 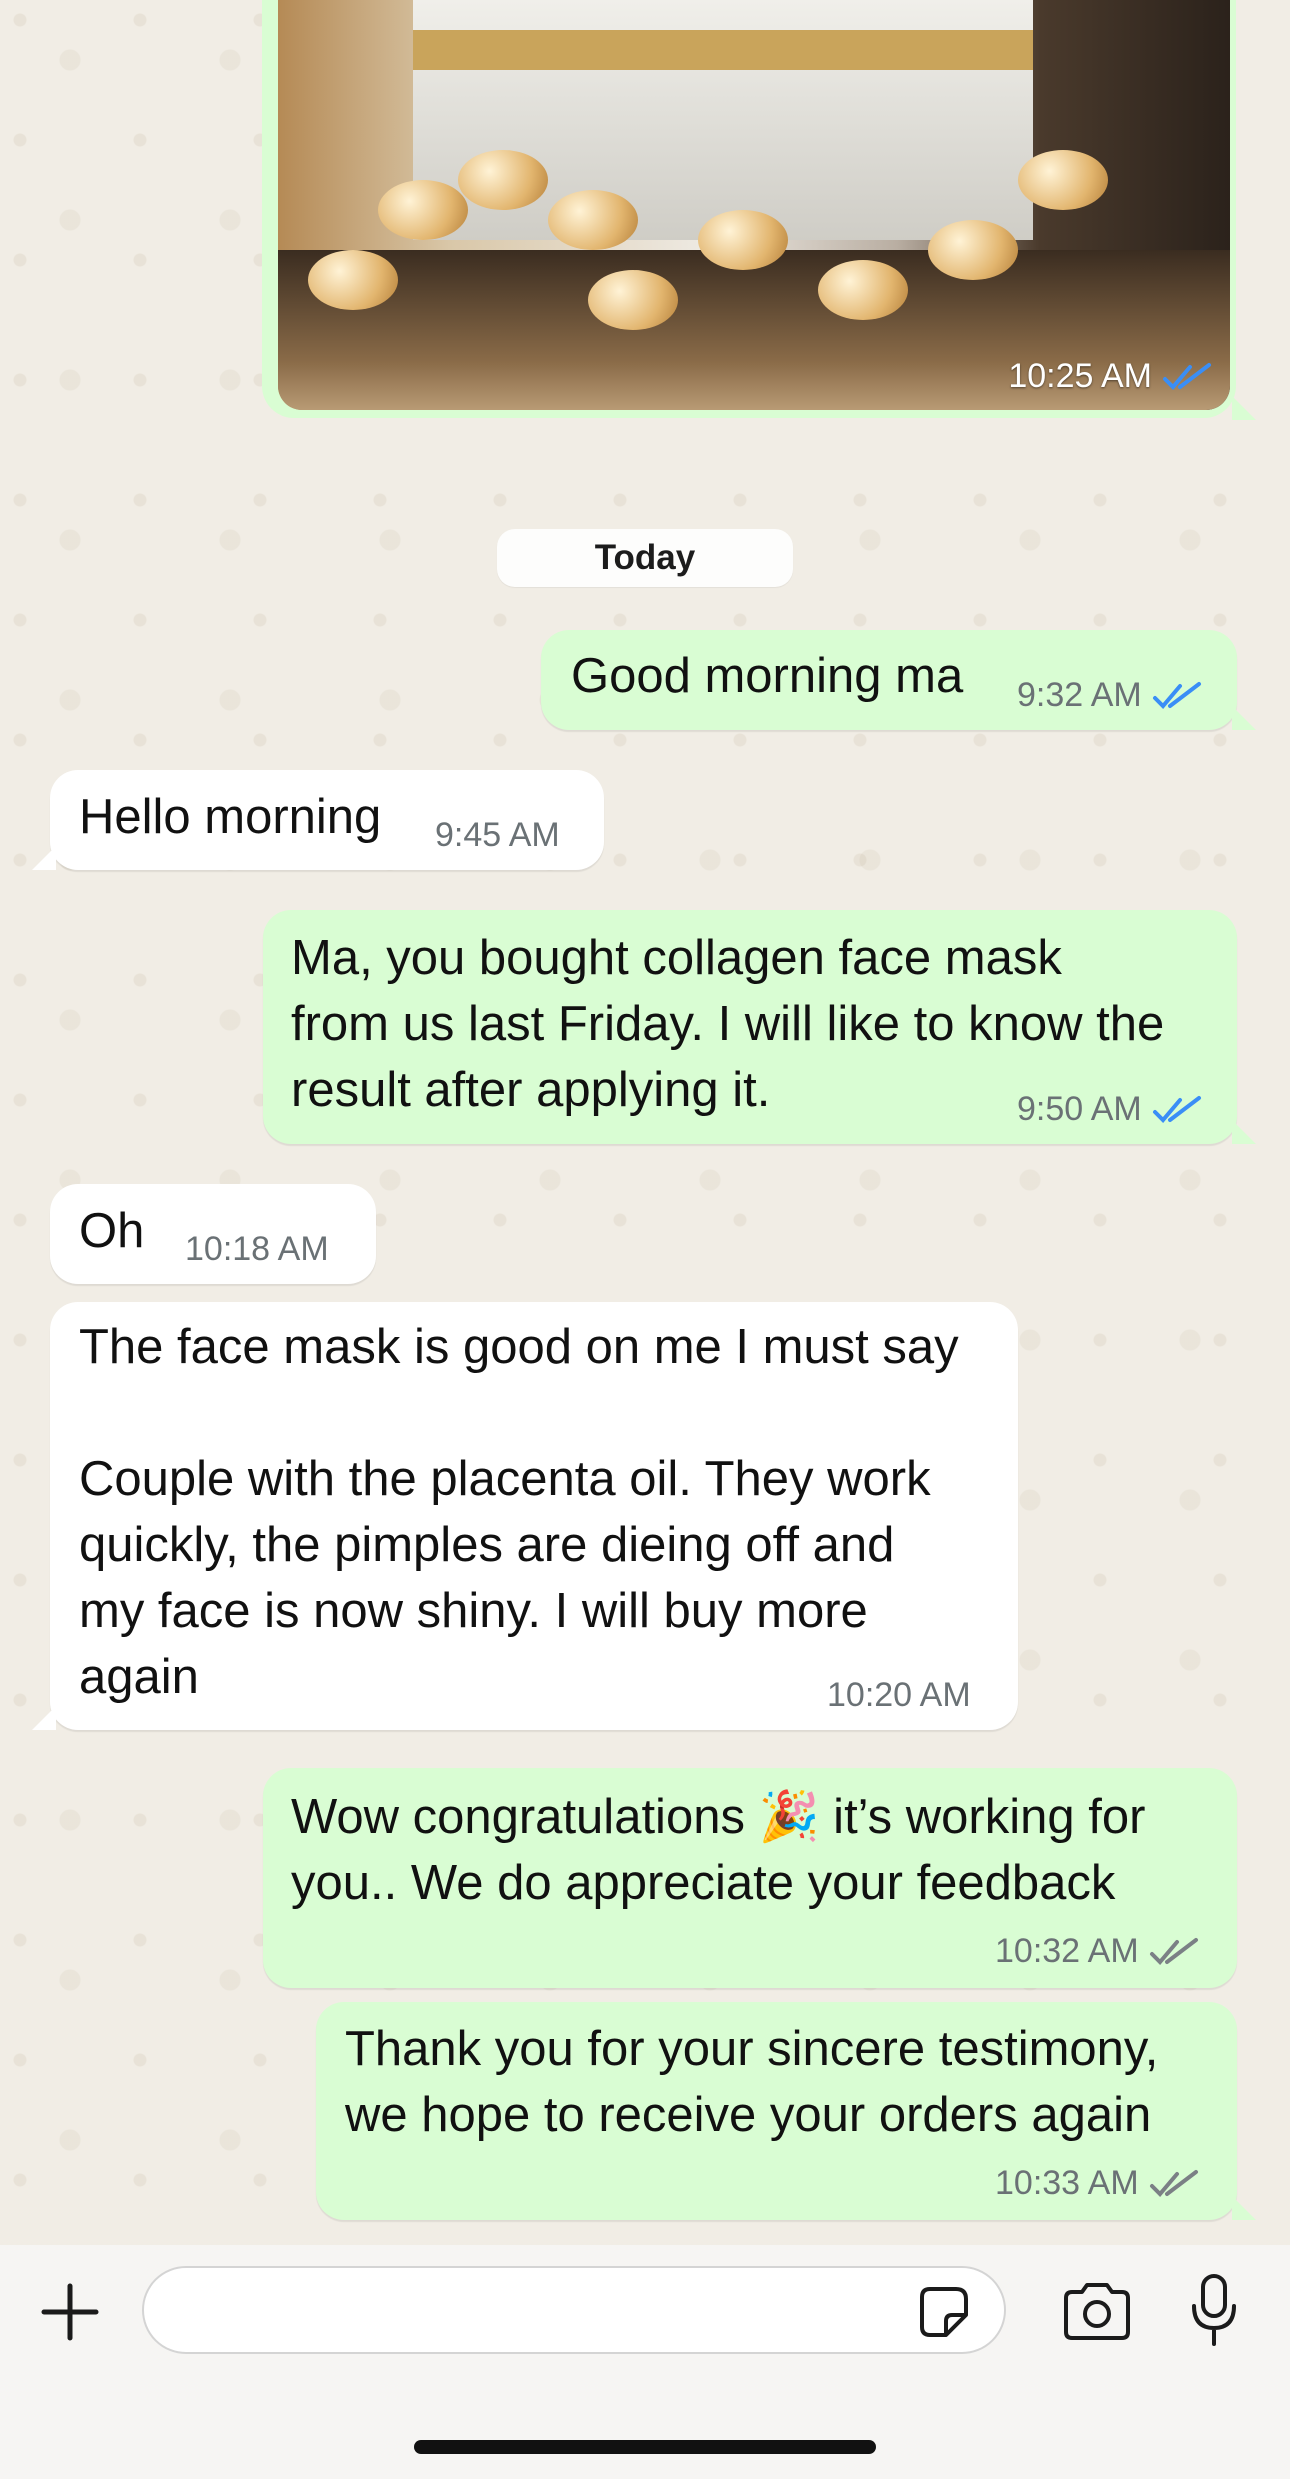 I want to click on message-meta: 10:18 AM, so click(x=257, y=1249).